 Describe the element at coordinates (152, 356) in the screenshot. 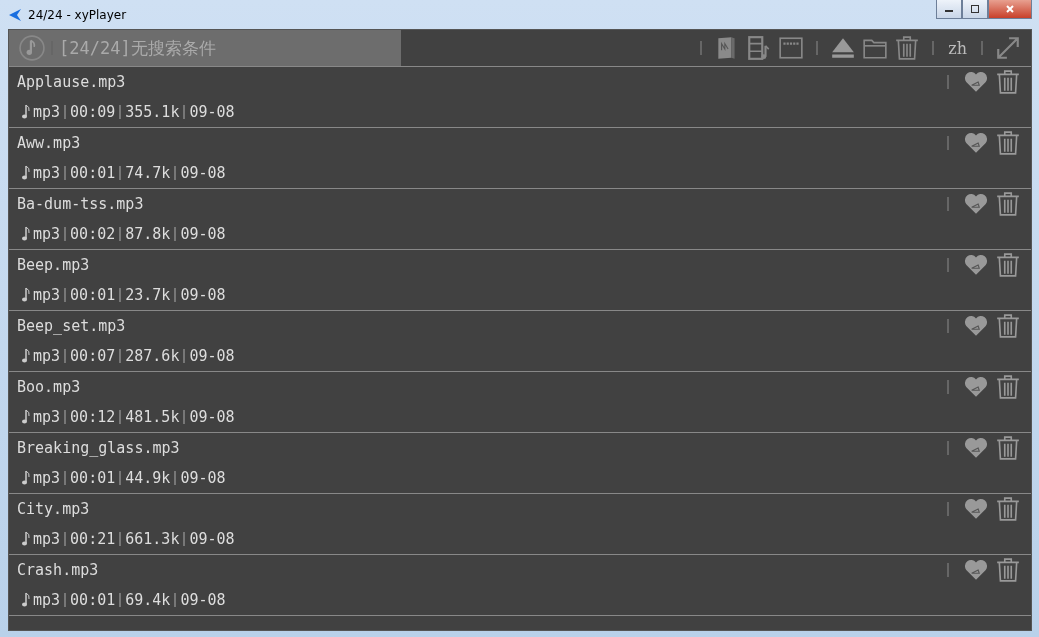

I see `track-size: 287.6k` at that location.